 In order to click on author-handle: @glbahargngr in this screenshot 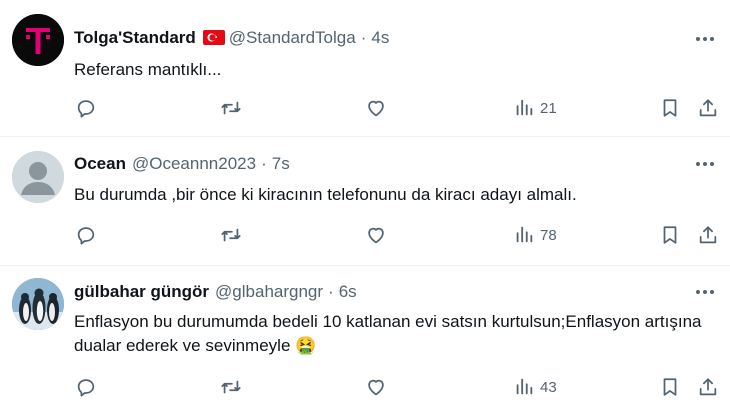, I will do `click(269, 292)`.